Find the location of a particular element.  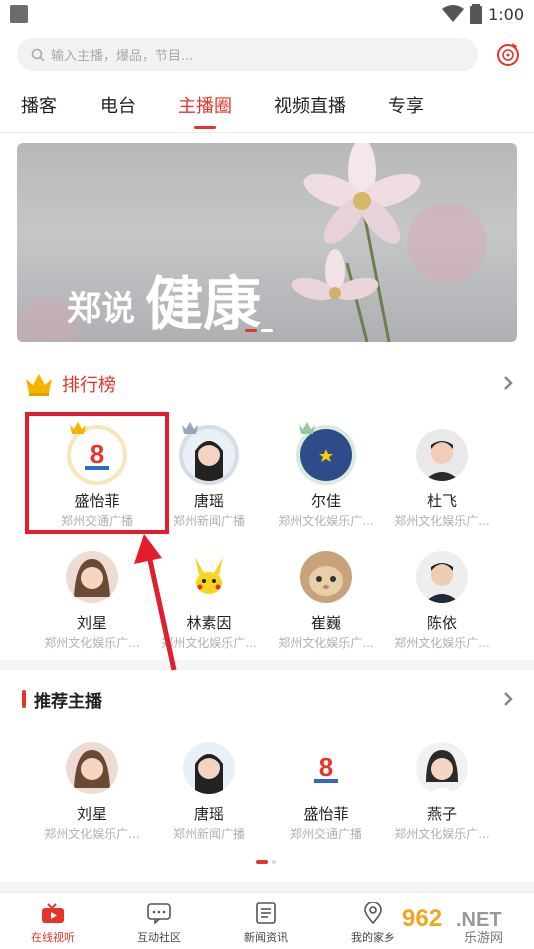

status-bar: 1:00 is located at coordinates (267, 15).